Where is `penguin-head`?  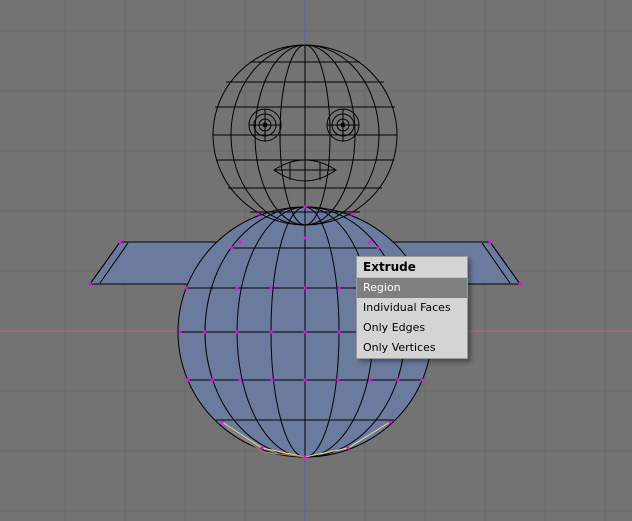 penguin-head is located at coordinates (305, 135).